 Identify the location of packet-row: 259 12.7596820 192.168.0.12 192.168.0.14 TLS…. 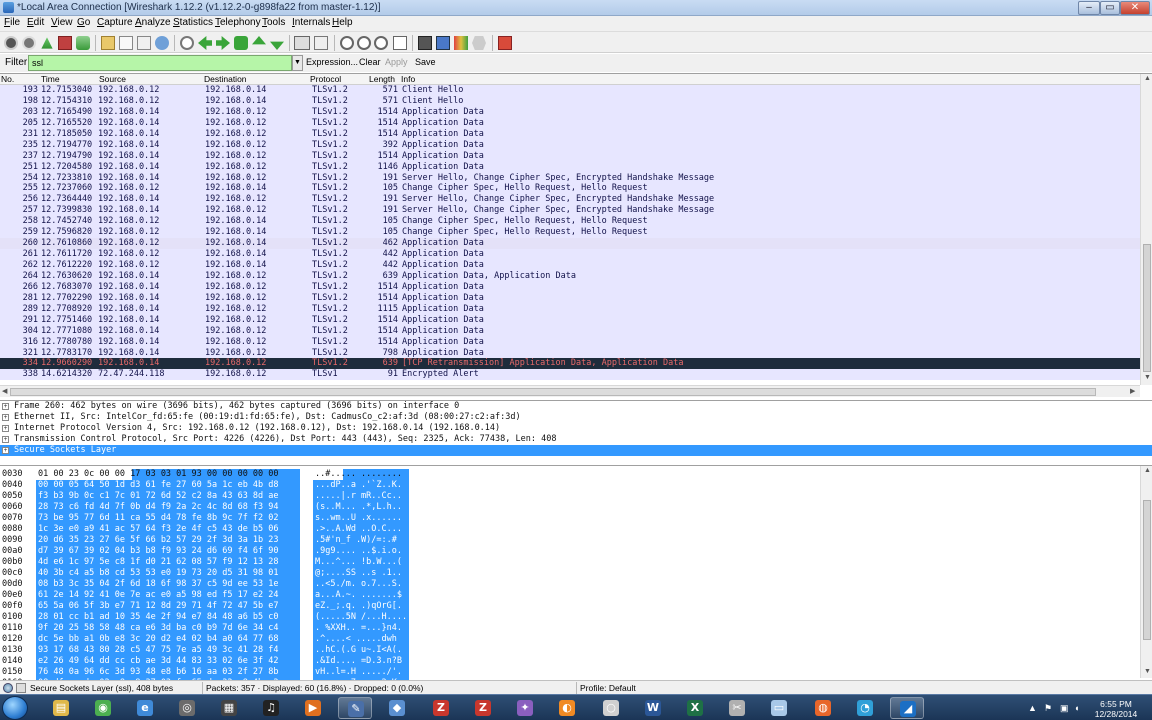
(570, 233).